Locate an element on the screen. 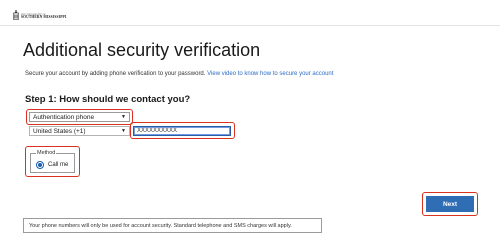 Image resolution: width=500 pixels, height=242 pixels. contact-method-select: Authentication phone ▼ is located at coordinates (79, 117).